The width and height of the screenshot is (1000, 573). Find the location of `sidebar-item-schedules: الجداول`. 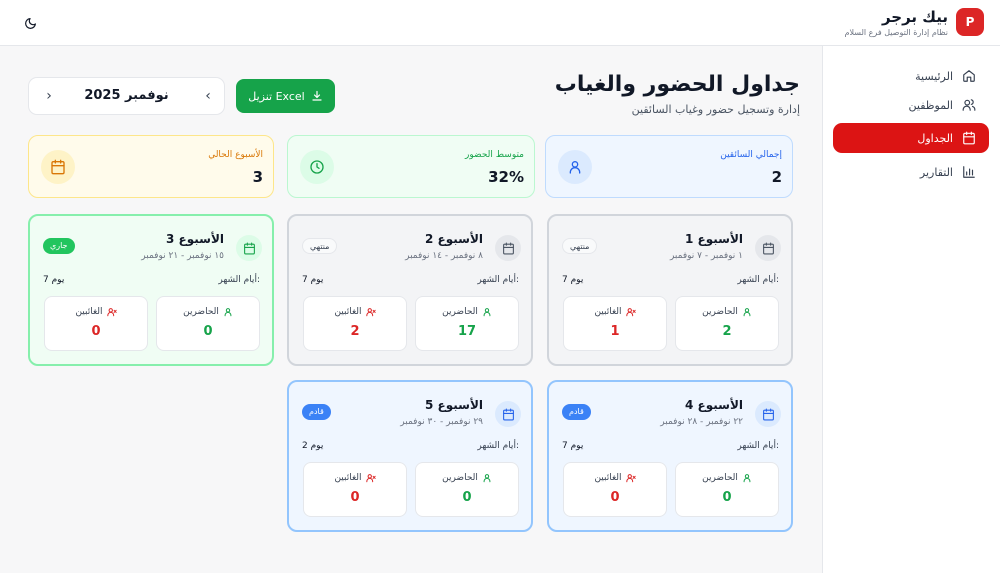

sidebar-item-schedules: الجداول is located at coordinates (911, 138).